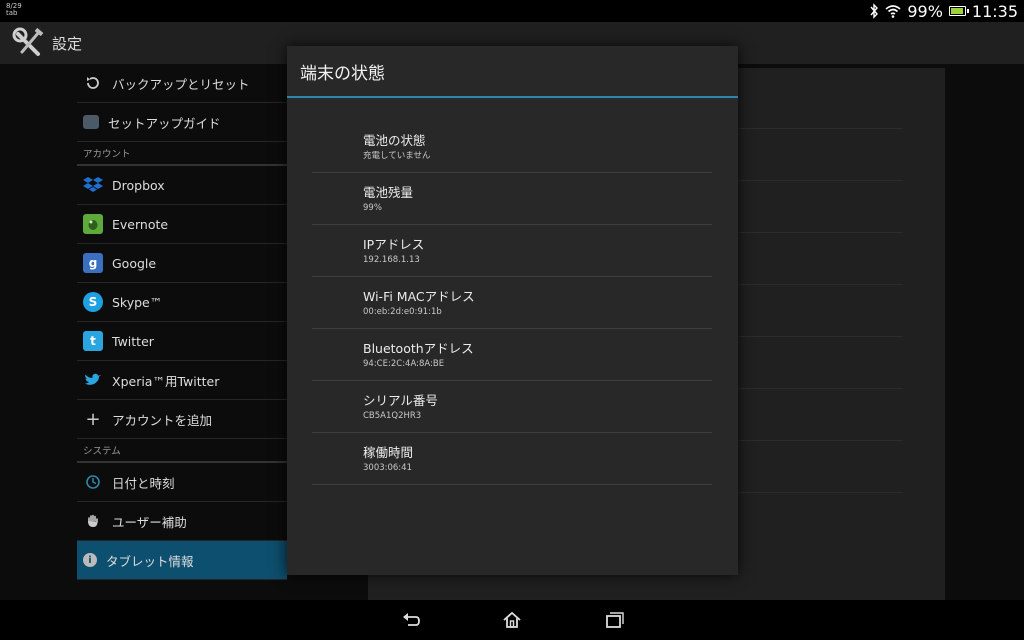  Describe the element at coordinates (874, 11) in the screenshot. I see `bluetooth-icon` at that location.